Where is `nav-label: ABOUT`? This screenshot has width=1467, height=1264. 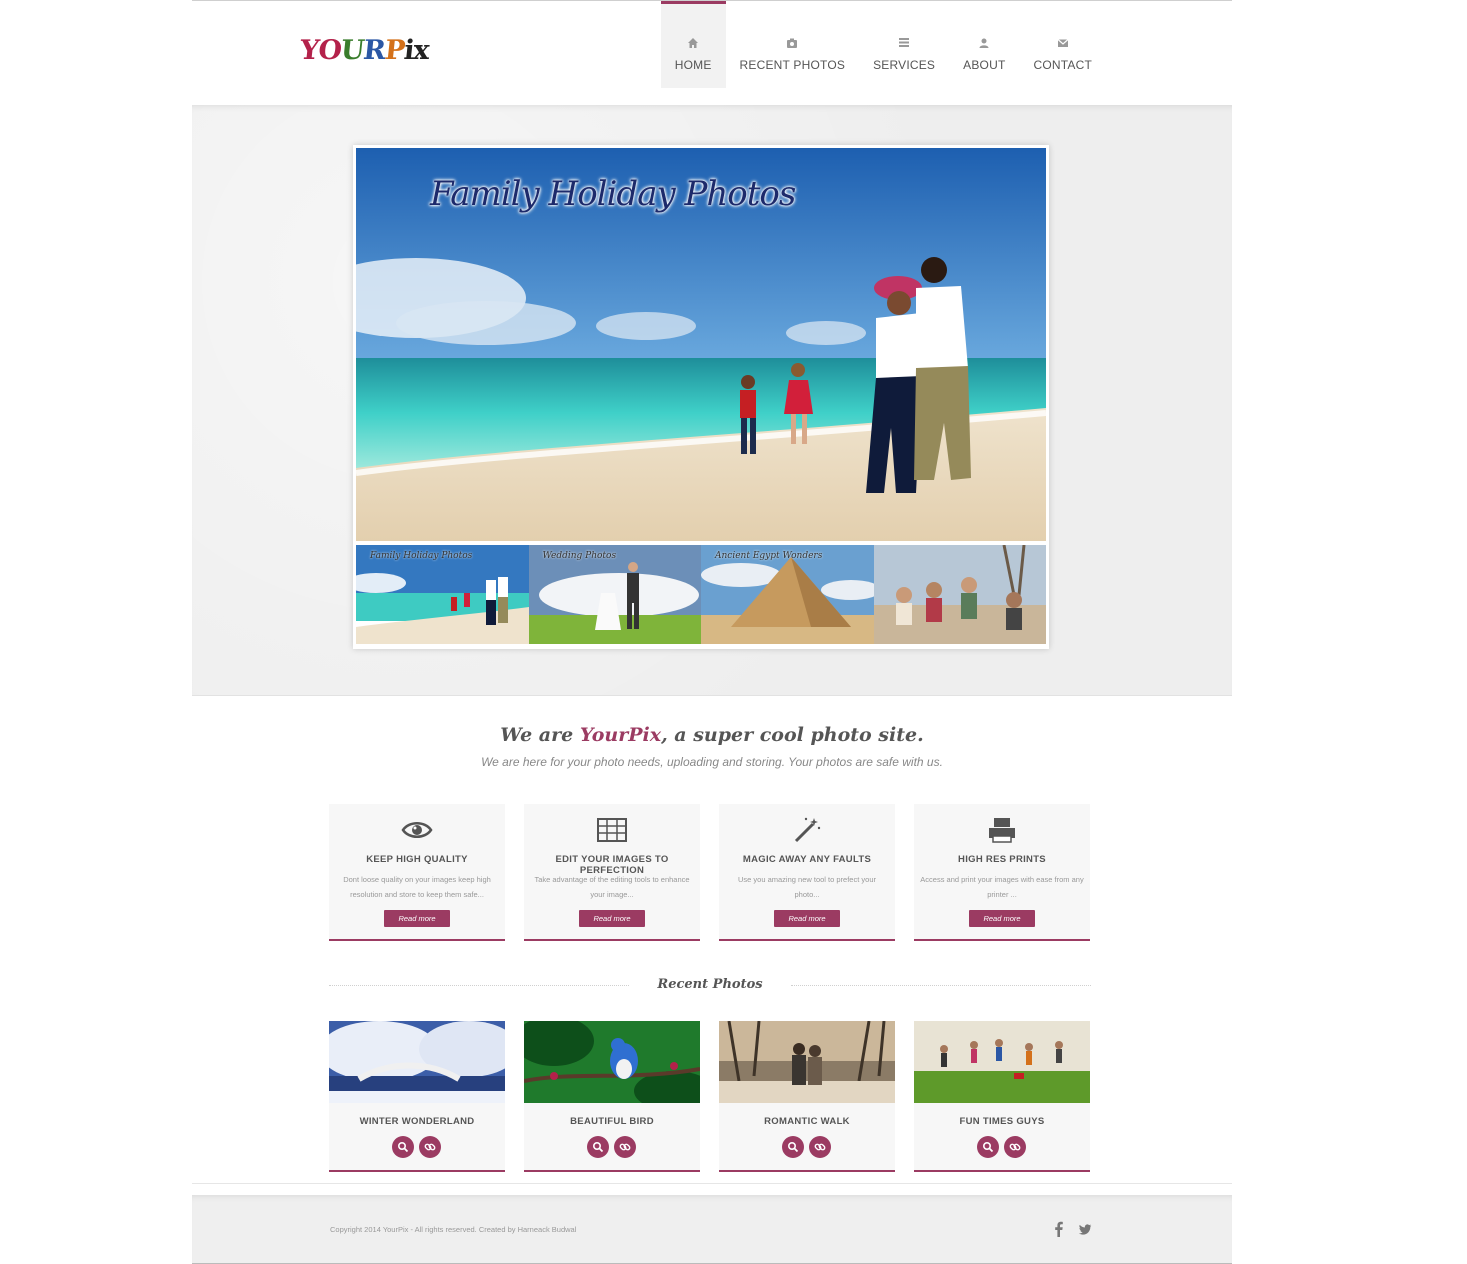
nav-label: ABOUT is located at coordinates (984, 65).